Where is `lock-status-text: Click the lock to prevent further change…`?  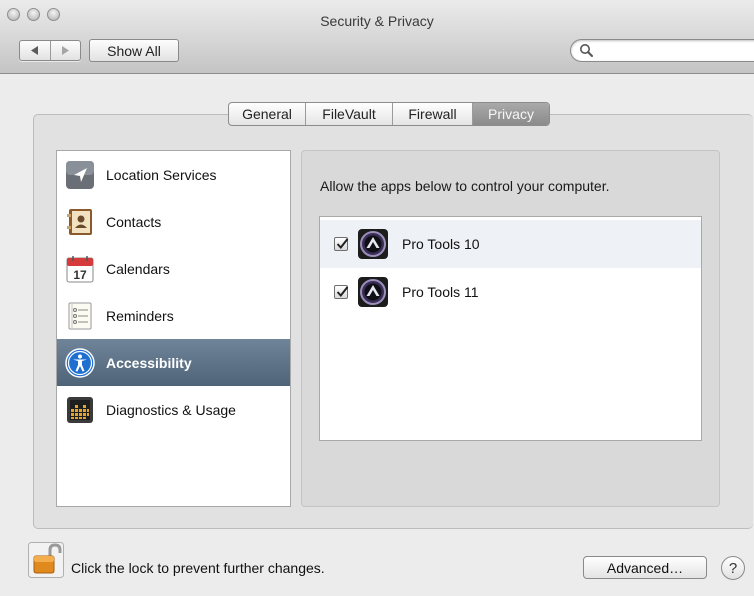 lock-status-text: Click the lock to prevent further change… is located at coordinates (198, 568).